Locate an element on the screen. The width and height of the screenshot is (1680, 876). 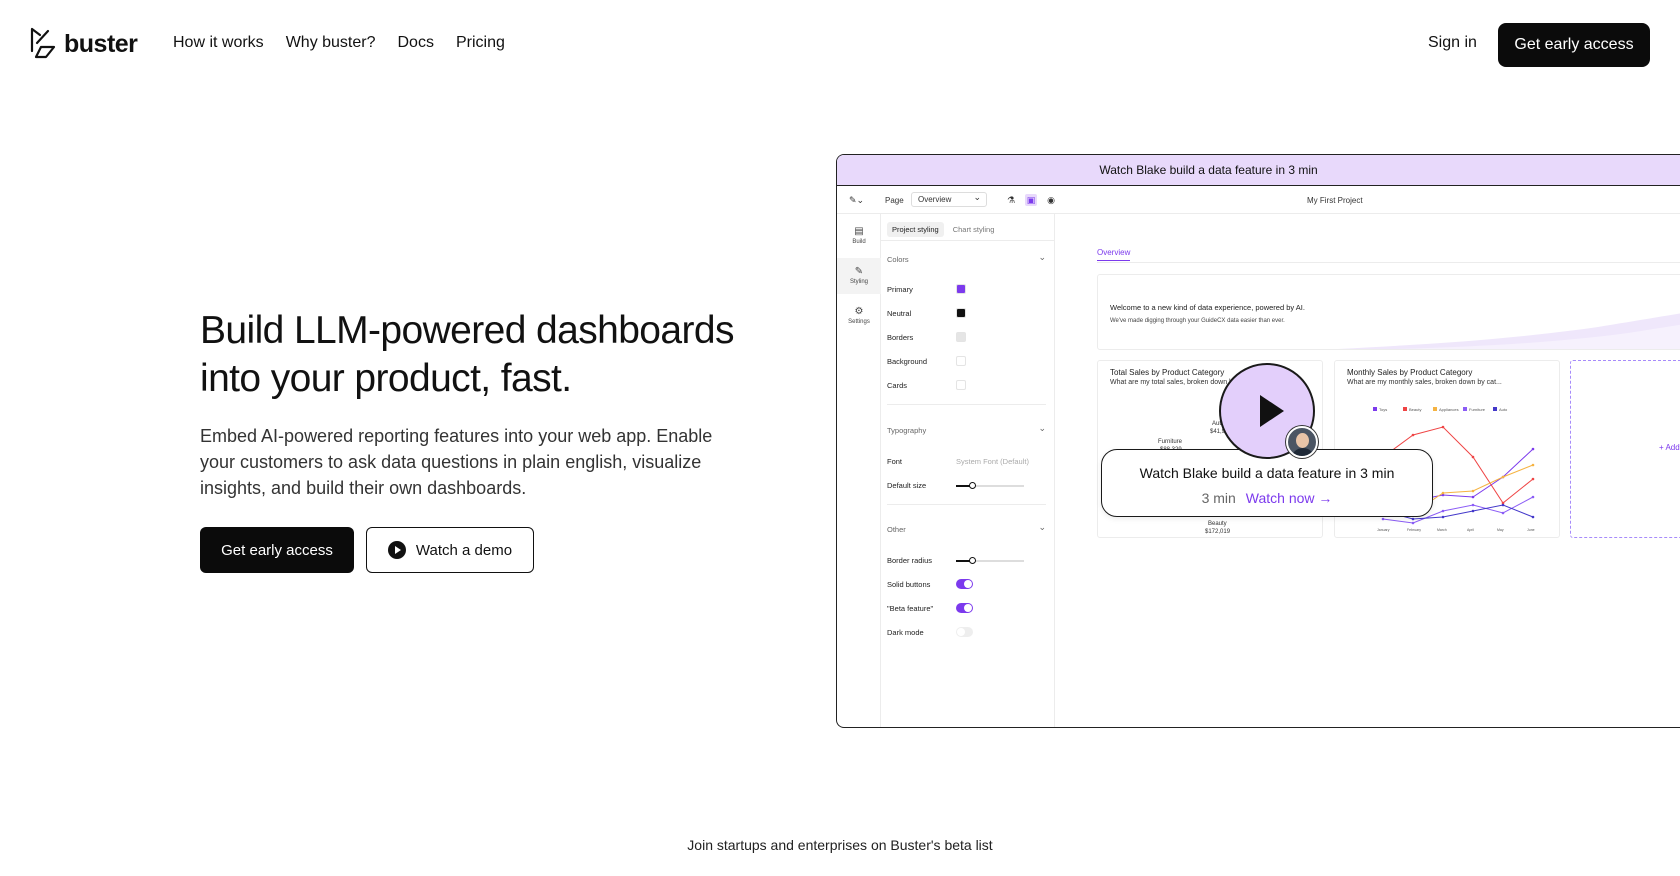
video-meta: 3 min Watch now → is located at coordinates (1267, 498).